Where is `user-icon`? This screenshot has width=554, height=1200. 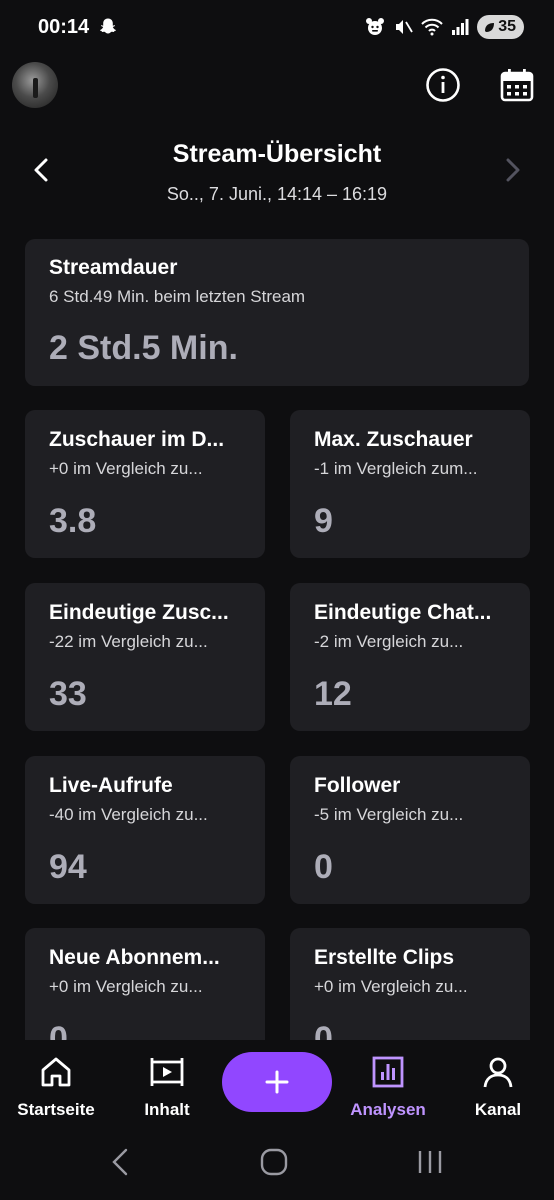
user-icon is located at coordinates (498, 1072).